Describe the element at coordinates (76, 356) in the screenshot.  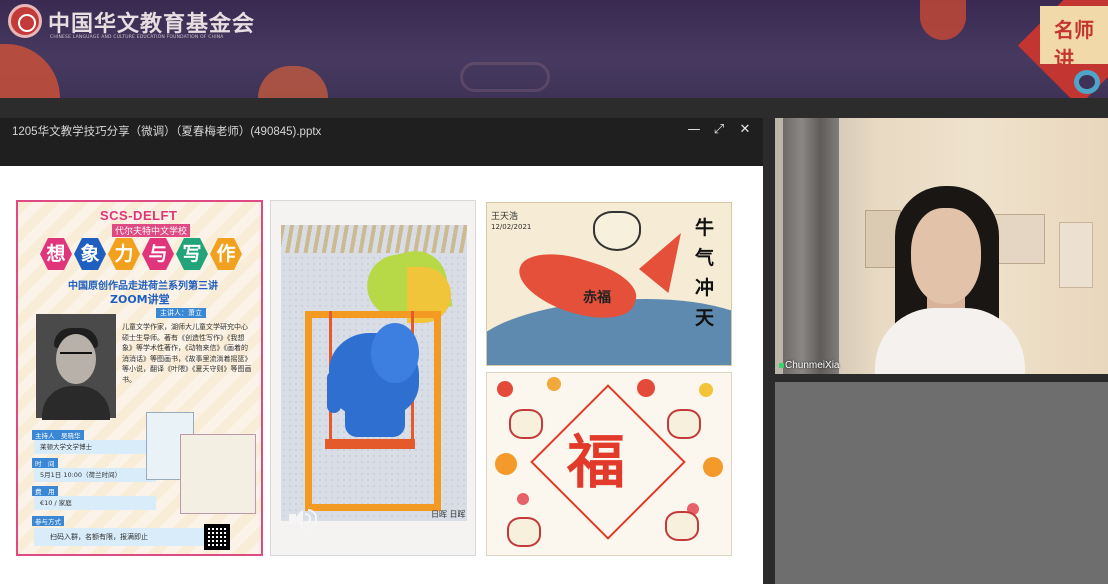
I see `speaker-glasses` at that location.